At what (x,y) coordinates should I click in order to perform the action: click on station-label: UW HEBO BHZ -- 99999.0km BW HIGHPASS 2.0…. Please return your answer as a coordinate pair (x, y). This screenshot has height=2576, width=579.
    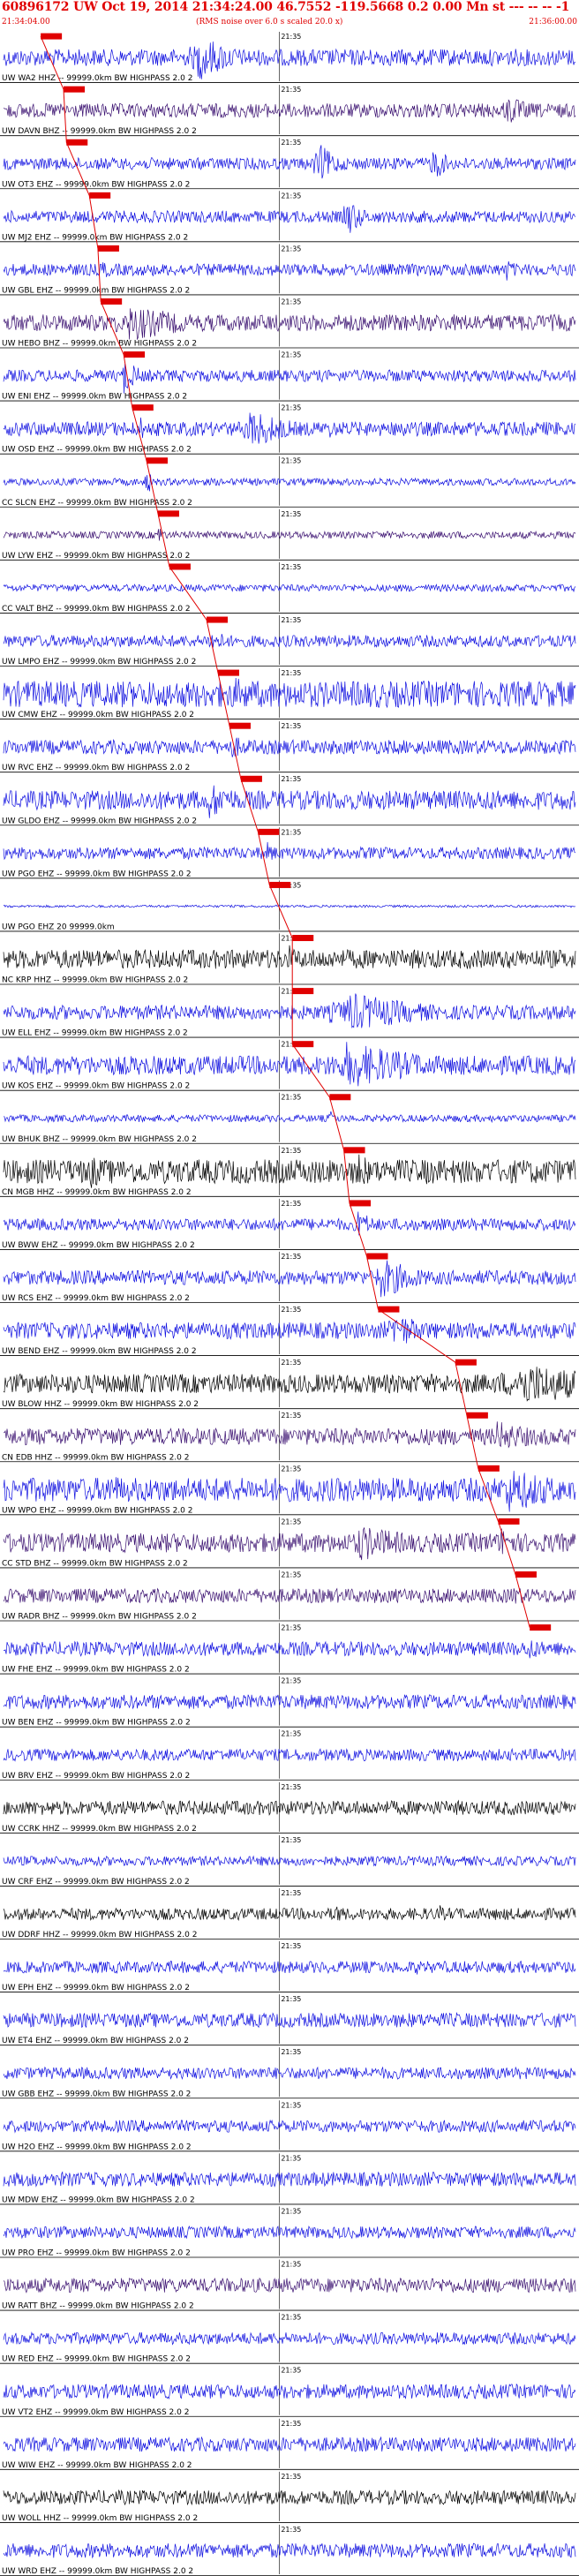
    Looking at the image, I should click on (99, 345).